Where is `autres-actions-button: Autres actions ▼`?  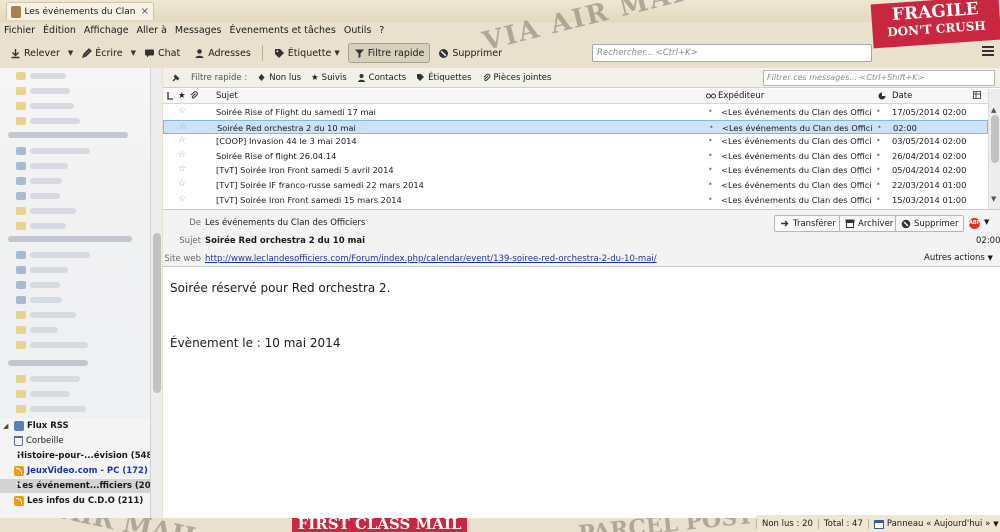 autres-actions-button: Autres actions ▼ is located at coordinates (958, 258).